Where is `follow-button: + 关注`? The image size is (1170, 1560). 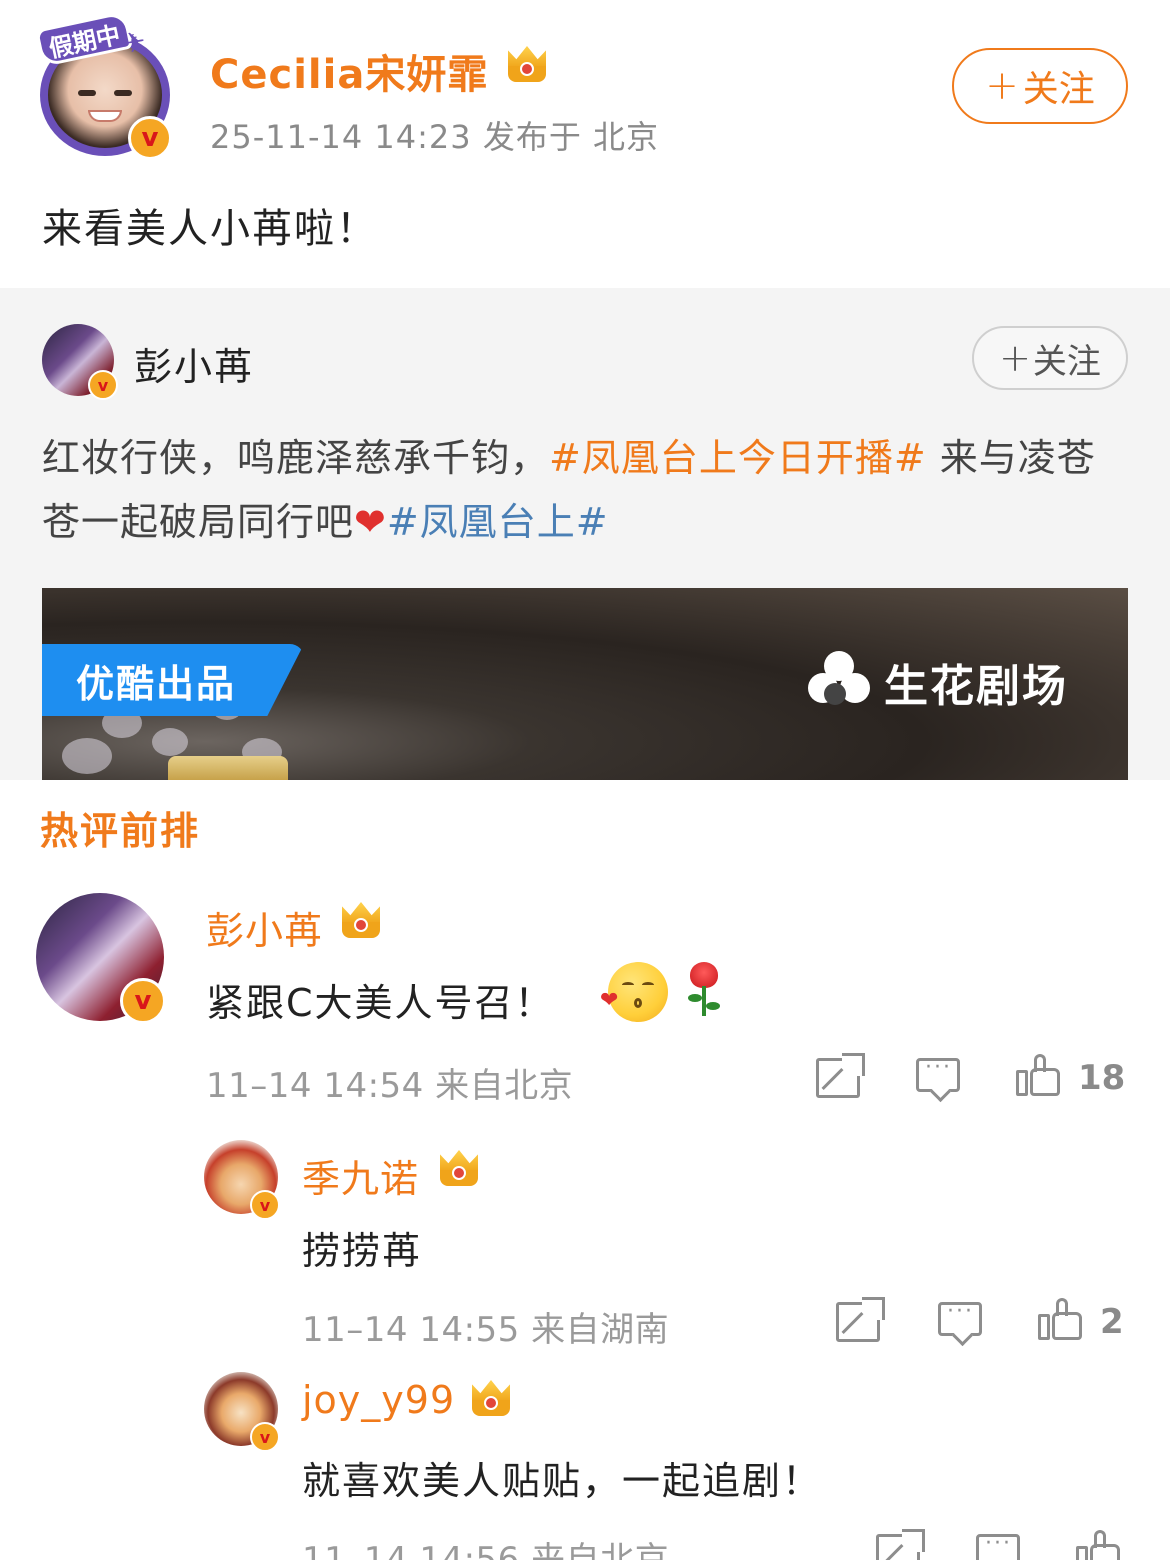
follow-button: + 关注 is located at coordinates (1040, 86).